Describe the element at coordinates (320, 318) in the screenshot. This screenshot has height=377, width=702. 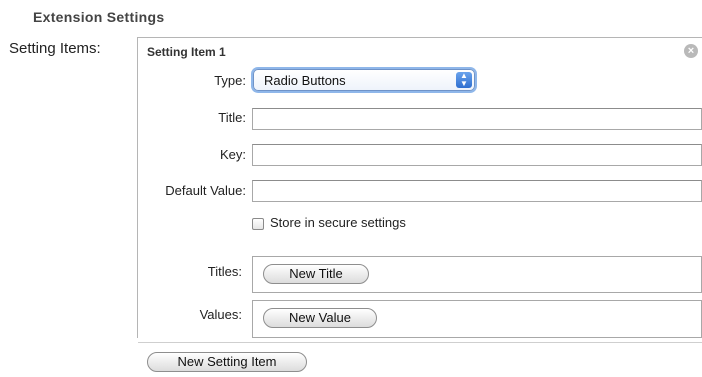
I see `new-value-button: New Value` at that location.